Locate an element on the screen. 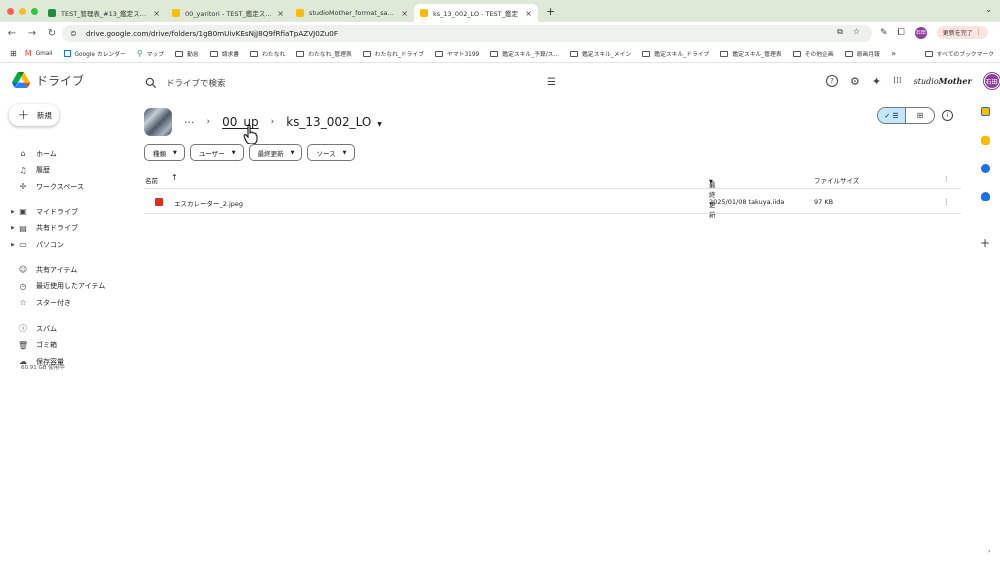  sidebar-item-my-drive: ▶ ▣ マイドライブ is located at coordinates (70, 211).